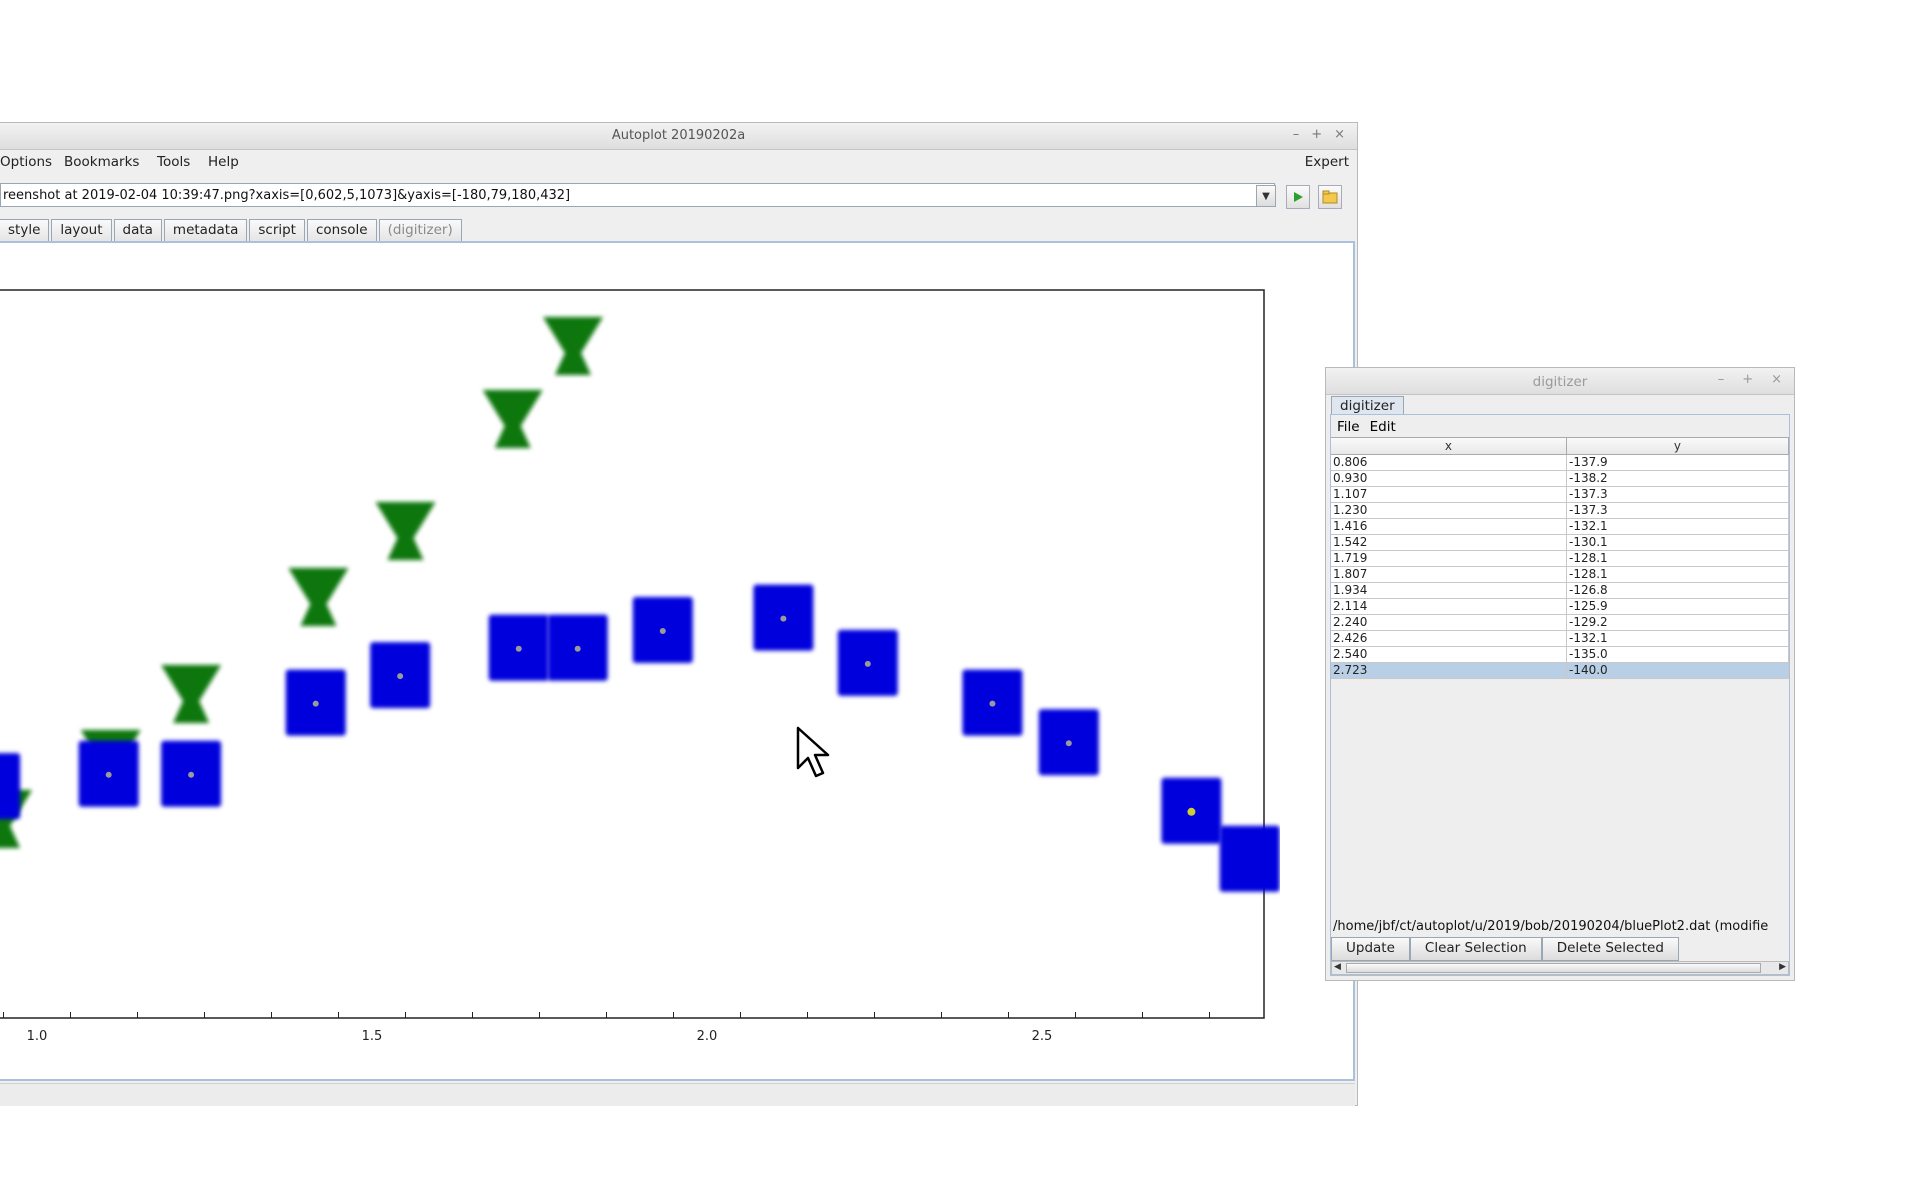  Describe the element at coordinates (707, 1036) in the screenshot. I see `x-tick-label: 2.0` at that location.